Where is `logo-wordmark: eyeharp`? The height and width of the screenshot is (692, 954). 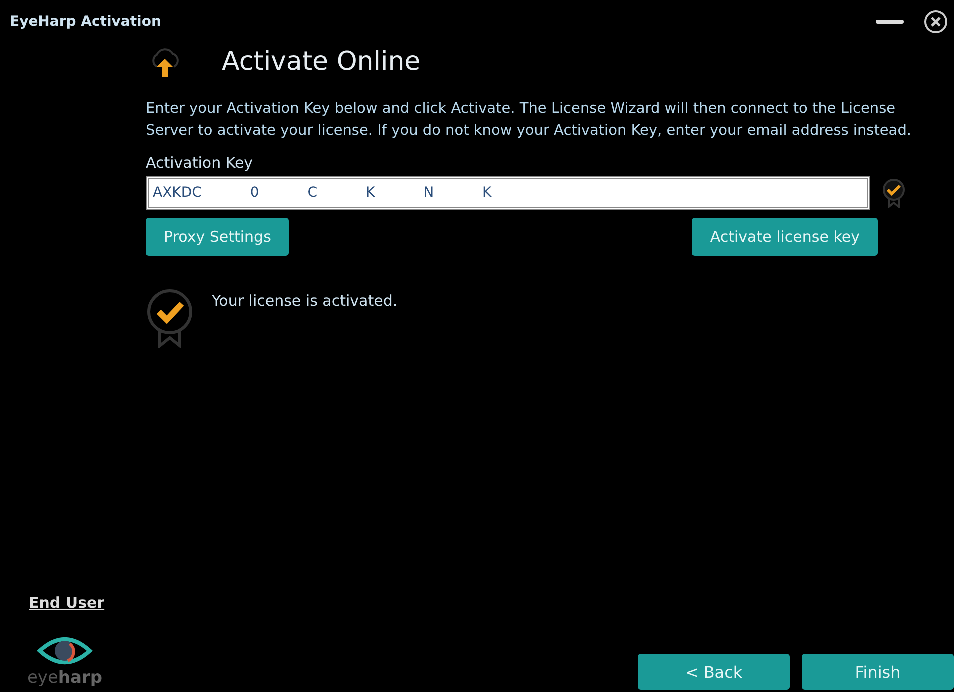
logo-wordmark: eyeharp is located at coordinates (65, 678).